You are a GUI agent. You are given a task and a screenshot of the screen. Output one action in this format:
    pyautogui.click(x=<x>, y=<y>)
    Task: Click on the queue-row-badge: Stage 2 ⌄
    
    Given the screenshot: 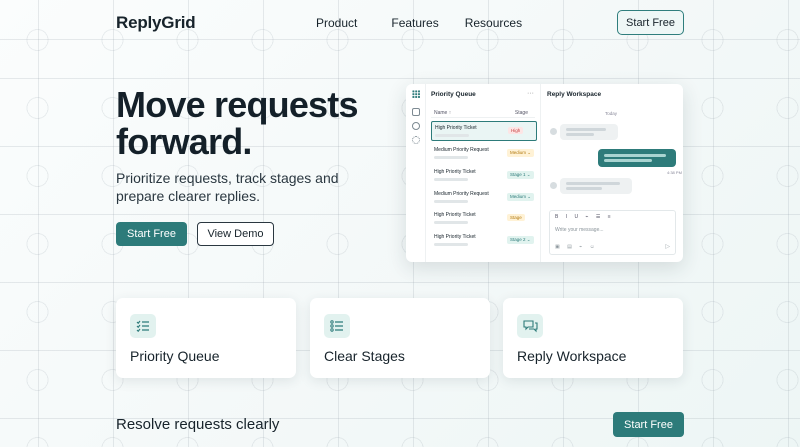 What is the action you would take?
    pyautogui.click(x=520, y=240)
    